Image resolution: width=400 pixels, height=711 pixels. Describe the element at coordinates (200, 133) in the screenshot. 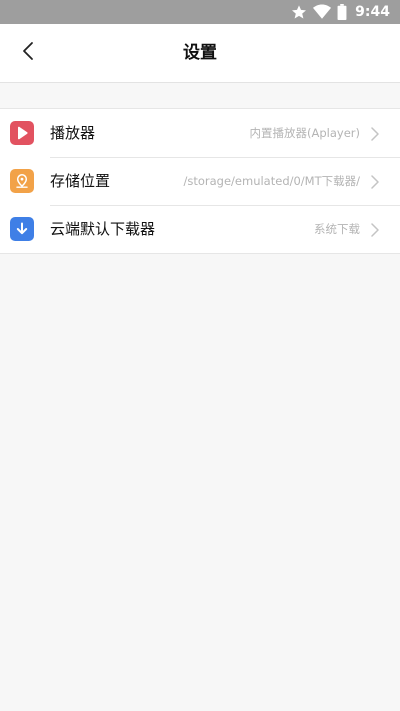

I see `setting-row-player: 播放器 内置播放器(Aplayer)` at that location.